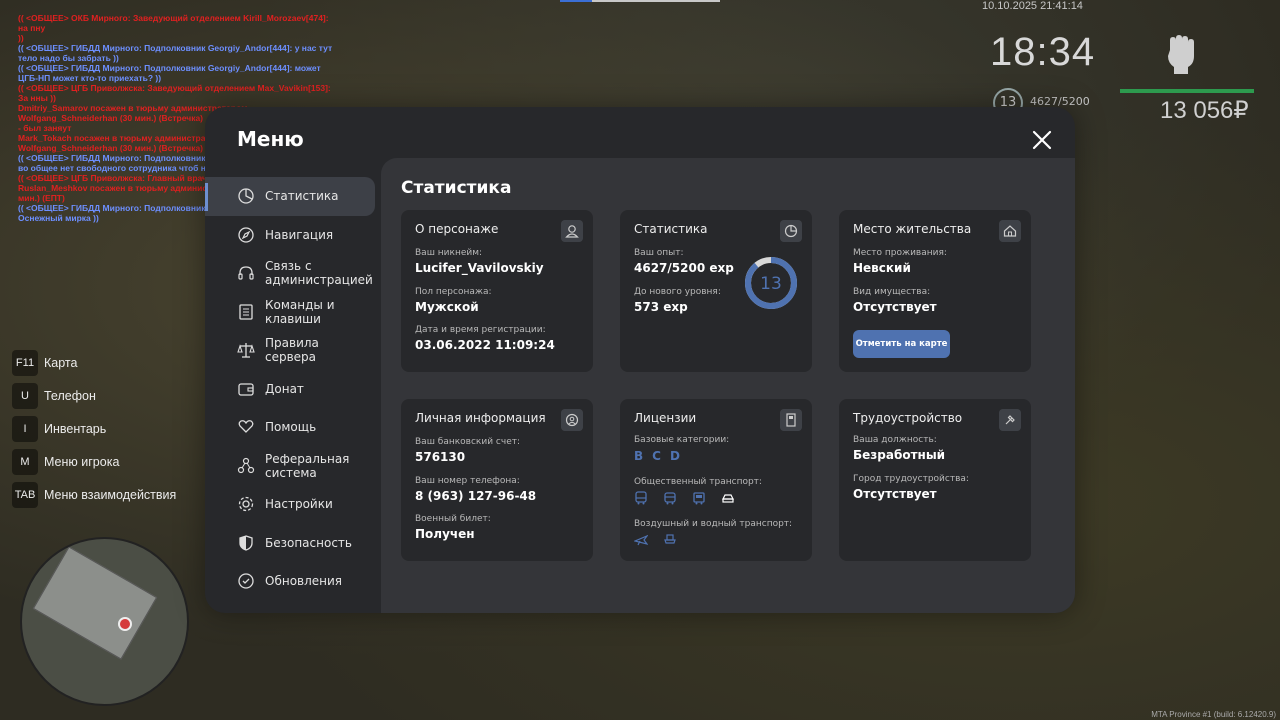 This screenshot has height=720, width=1280. I want to click on place-label: Место проживания:, so click(900, 253).